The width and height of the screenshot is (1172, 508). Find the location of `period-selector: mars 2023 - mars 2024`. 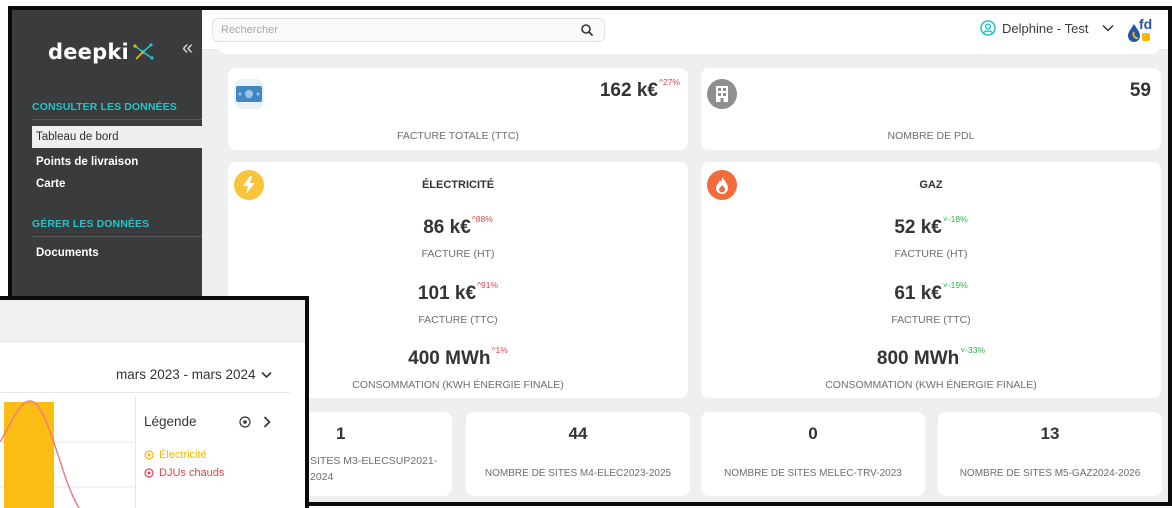

period-selector: mars 2023 - mars 2024 is located at coordinates (194, 374).